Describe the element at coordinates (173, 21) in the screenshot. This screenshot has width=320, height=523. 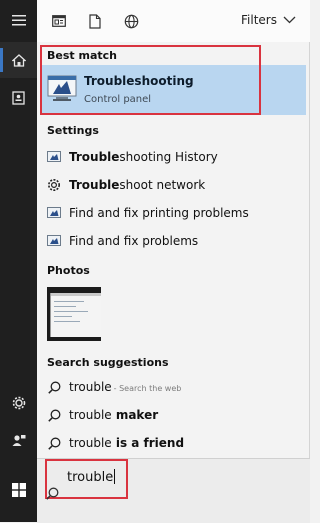
I see `search-scope-toolbar: Filters` at that location.